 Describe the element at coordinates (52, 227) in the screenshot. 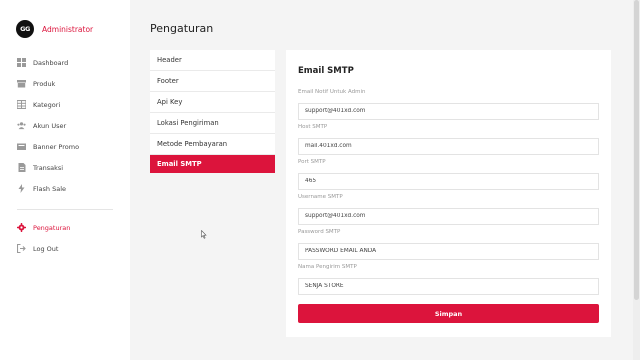

I see `sidebar-item-label: Pengaturan` at that location.